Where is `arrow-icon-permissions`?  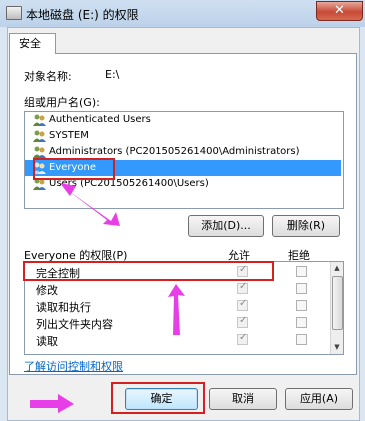
arrow-icon-permissions is located at coordinates (176, 309).